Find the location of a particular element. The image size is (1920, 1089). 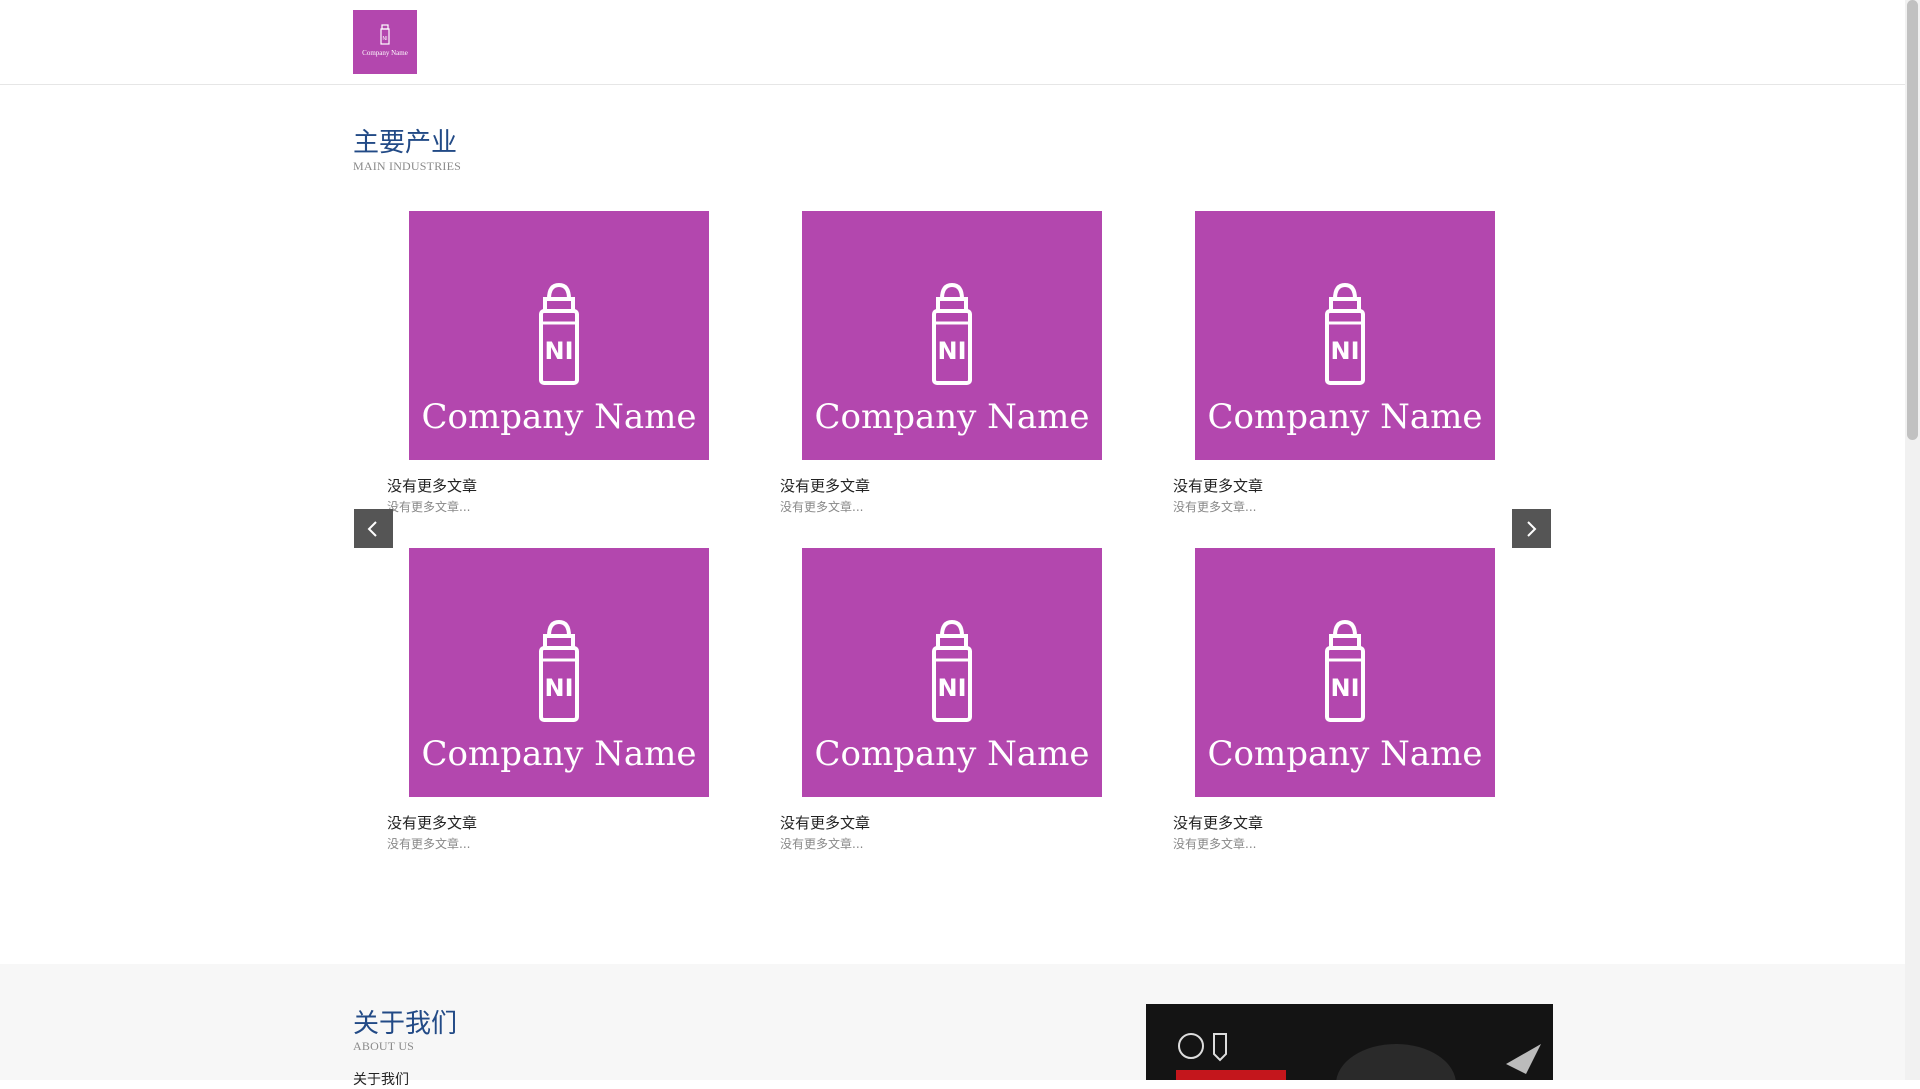

industries-subtitle: MAIN INDUSTRIES is located at coordinates (407, 166).